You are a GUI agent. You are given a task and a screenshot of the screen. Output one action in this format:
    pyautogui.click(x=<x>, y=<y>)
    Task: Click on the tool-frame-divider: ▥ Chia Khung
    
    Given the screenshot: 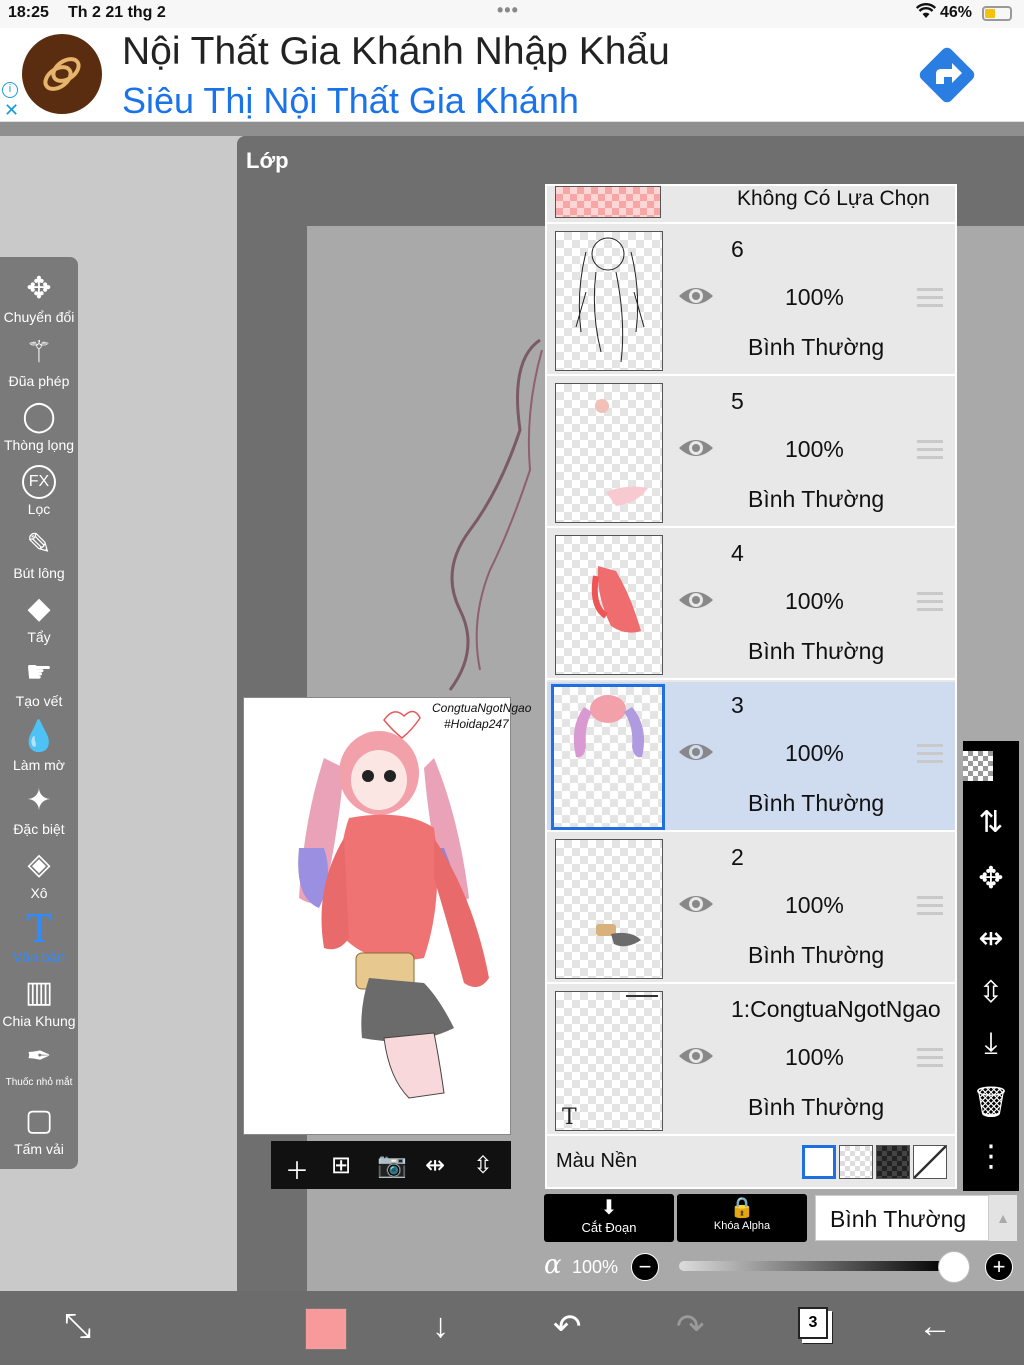 What is the action you would take?
    pyautogui.click(x=39, y=1005)
    